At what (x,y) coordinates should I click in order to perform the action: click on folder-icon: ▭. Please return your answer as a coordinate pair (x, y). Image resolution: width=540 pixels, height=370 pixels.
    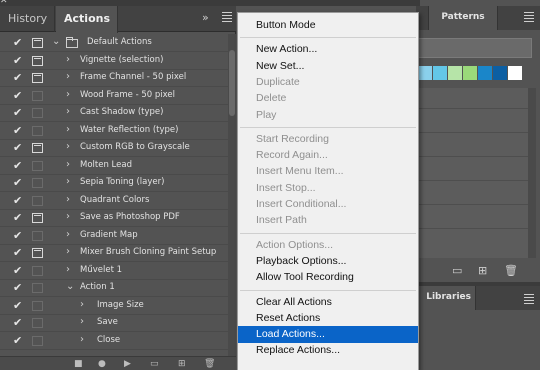
    Looking at the image, I should click on (457, 270).